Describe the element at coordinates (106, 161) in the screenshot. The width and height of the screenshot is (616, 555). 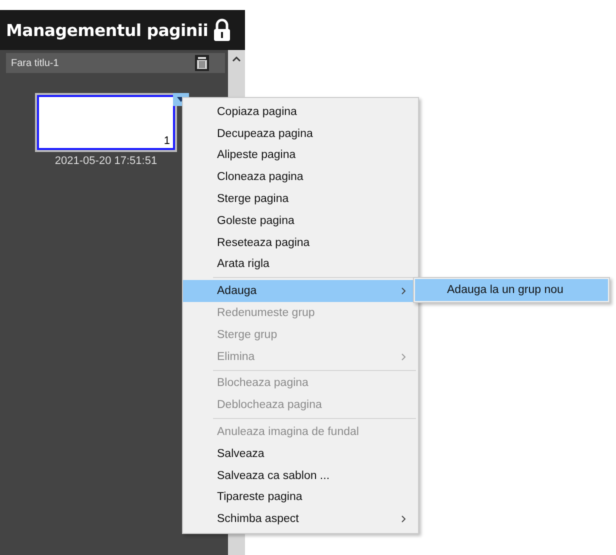
I see `page-timestamp: 2021-05-20 17:51:51` at that location.